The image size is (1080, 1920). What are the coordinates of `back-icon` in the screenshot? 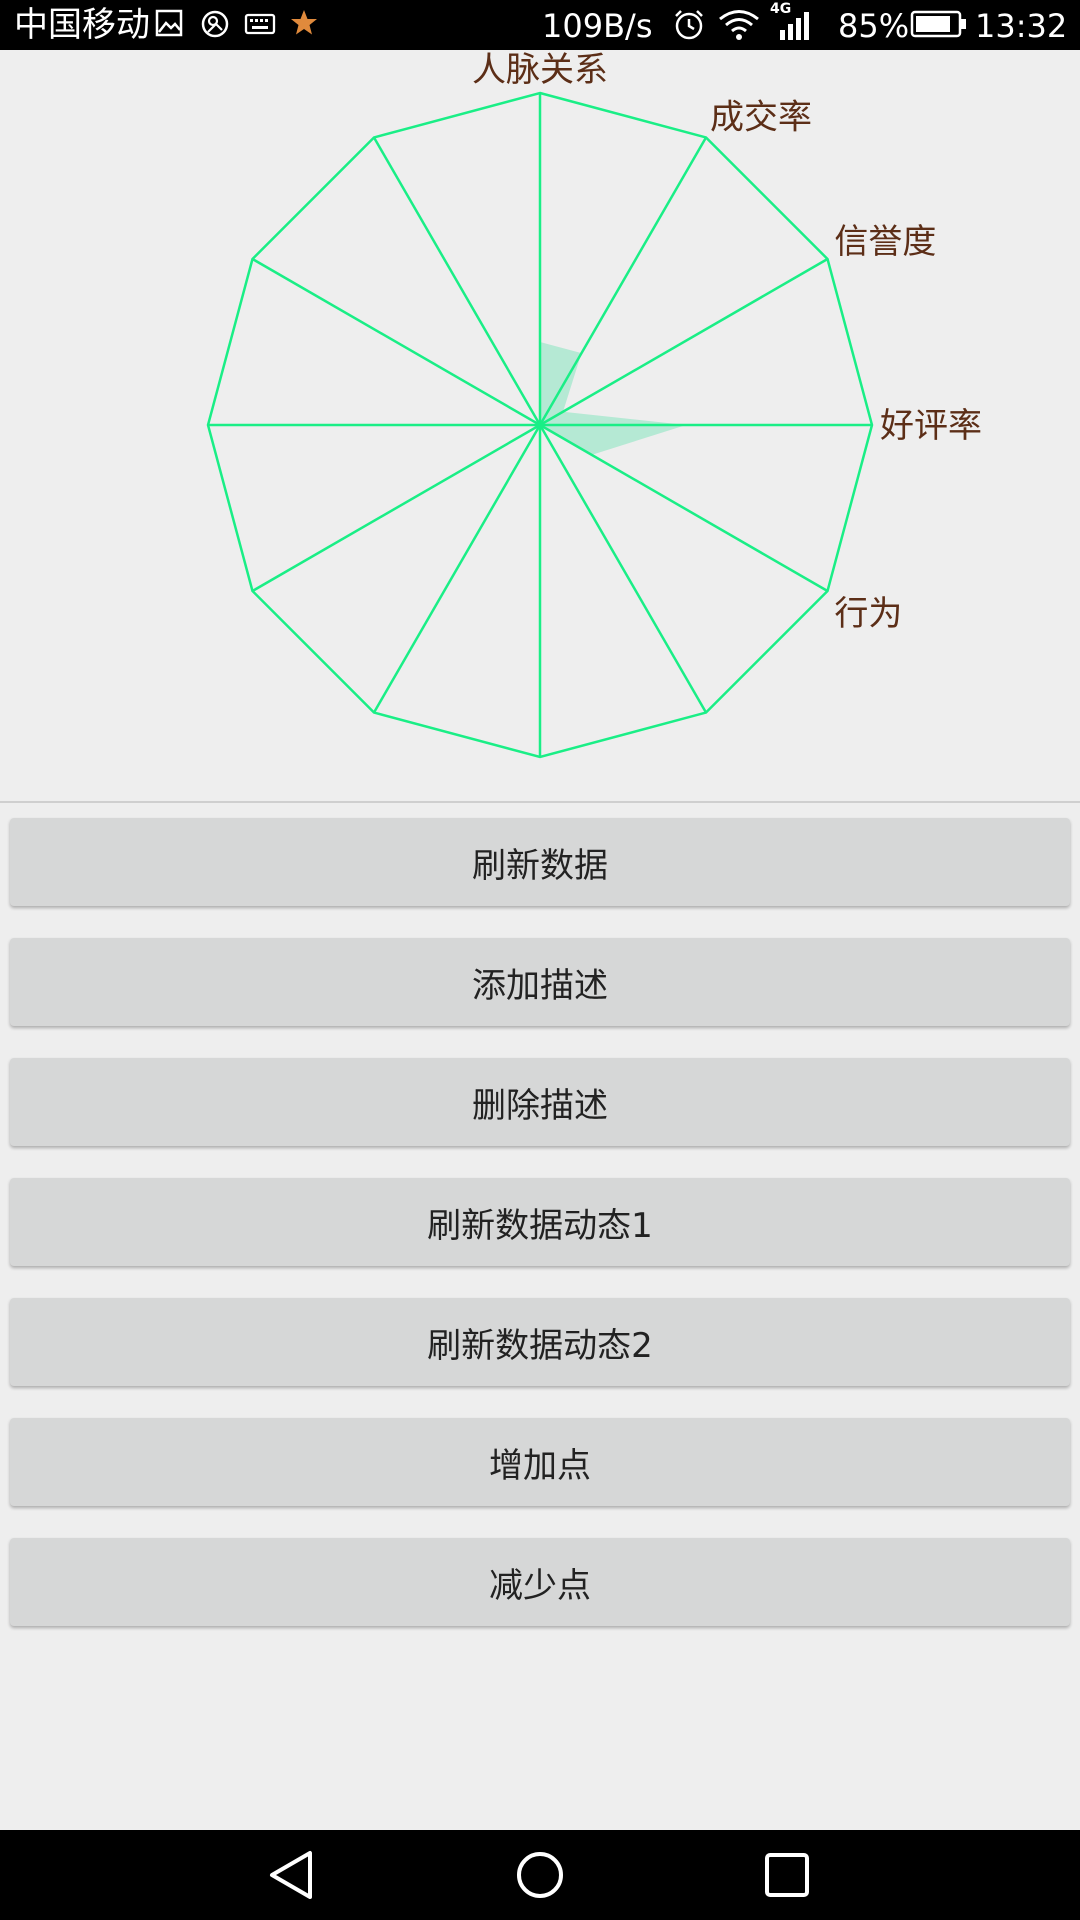 It's located at (292, 1875).